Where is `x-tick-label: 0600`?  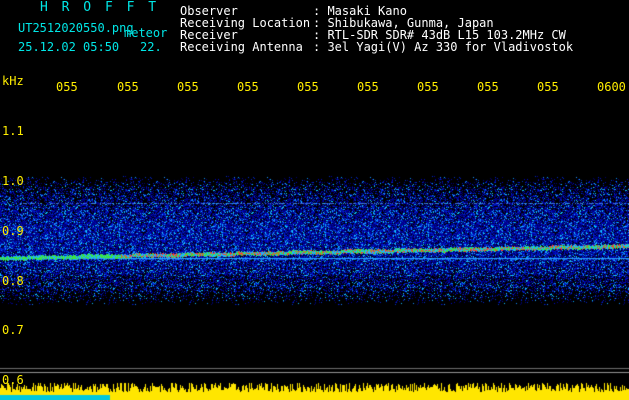
x-tick-label: 0600 is located at coordinates (611, 87).